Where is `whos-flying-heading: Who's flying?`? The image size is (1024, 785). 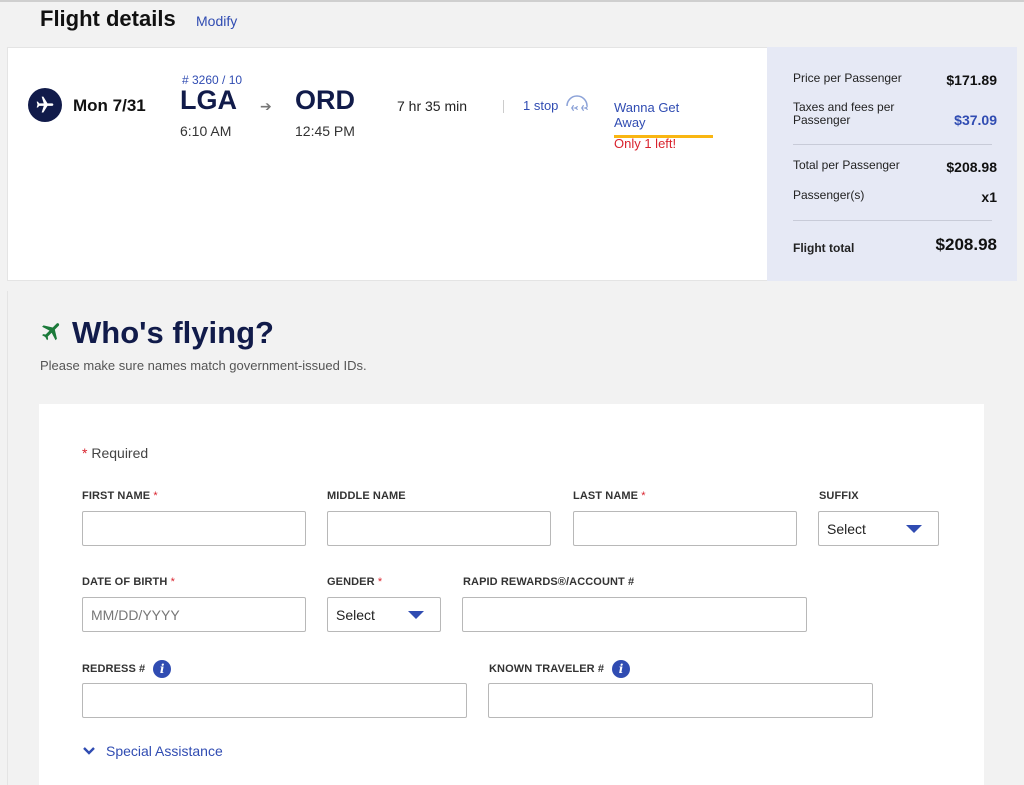 whos-flying-heading: Who's flying? is located at coordinates (157, 333).